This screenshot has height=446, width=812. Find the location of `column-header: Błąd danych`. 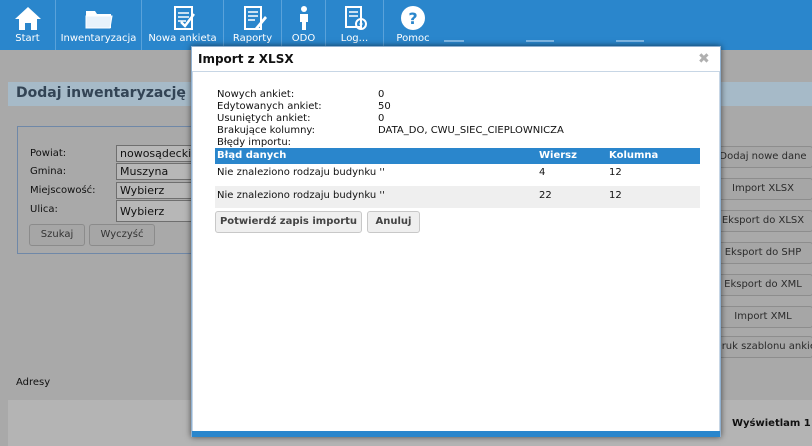

column-header: Błąd danych is located at coordinates (252, 155).